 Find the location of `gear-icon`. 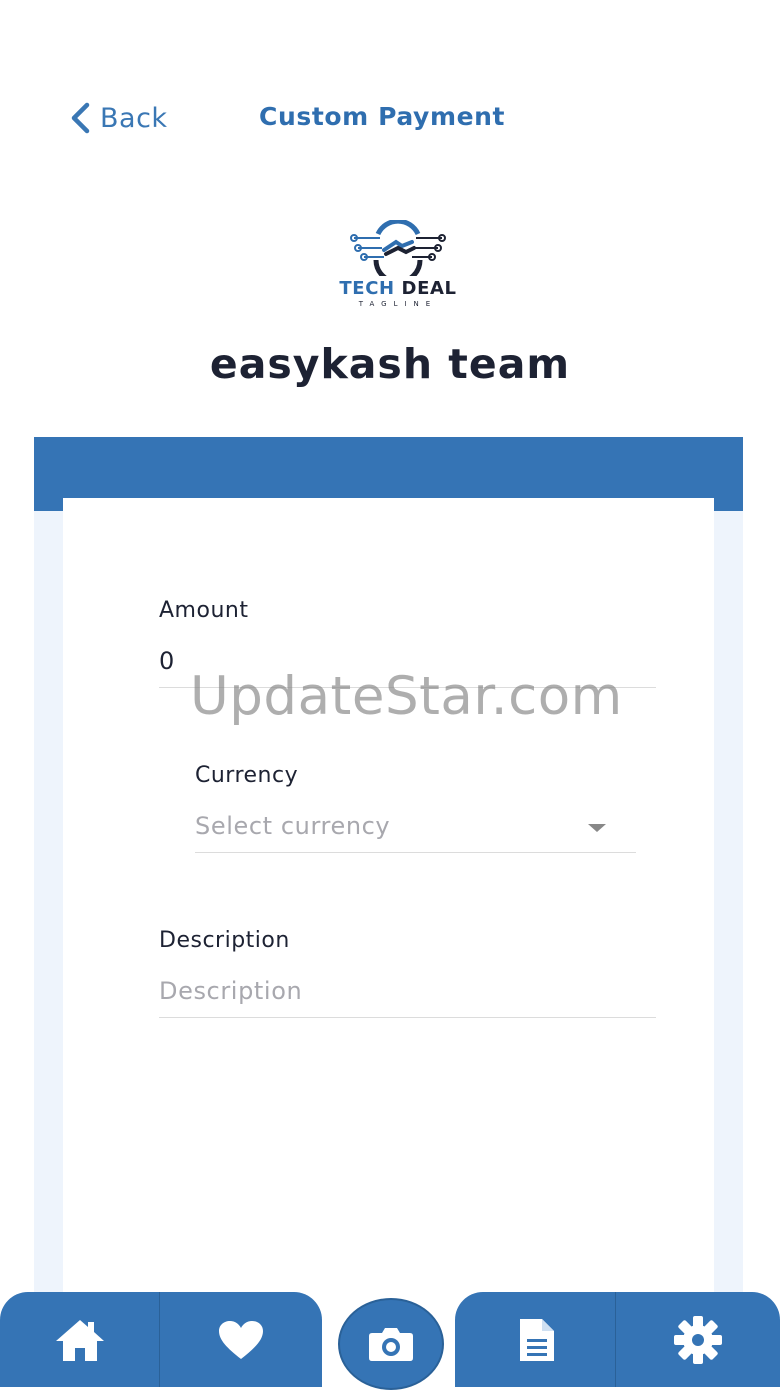

gear-icon is located at coordinates (698, 1339).